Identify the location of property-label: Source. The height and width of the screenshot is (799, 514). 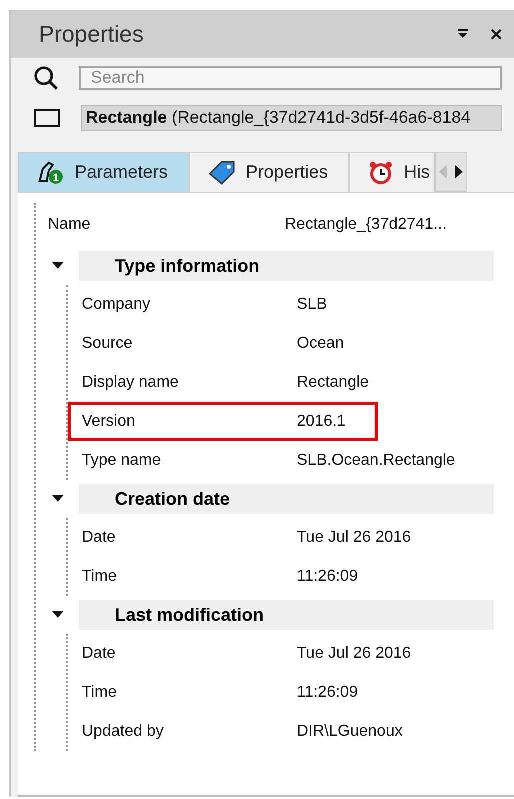
(108, 343).